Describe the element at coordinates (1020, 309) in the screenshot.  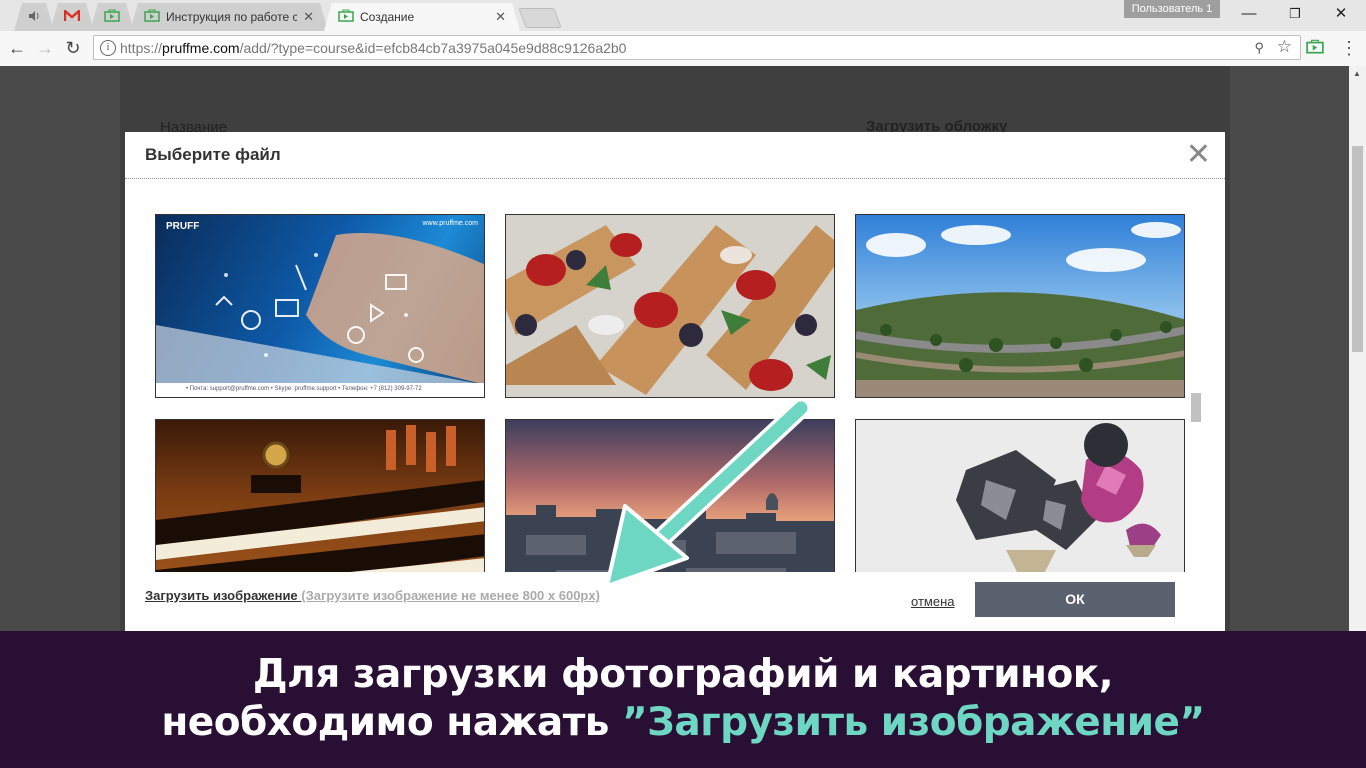
I see `seaside-art` at that location.